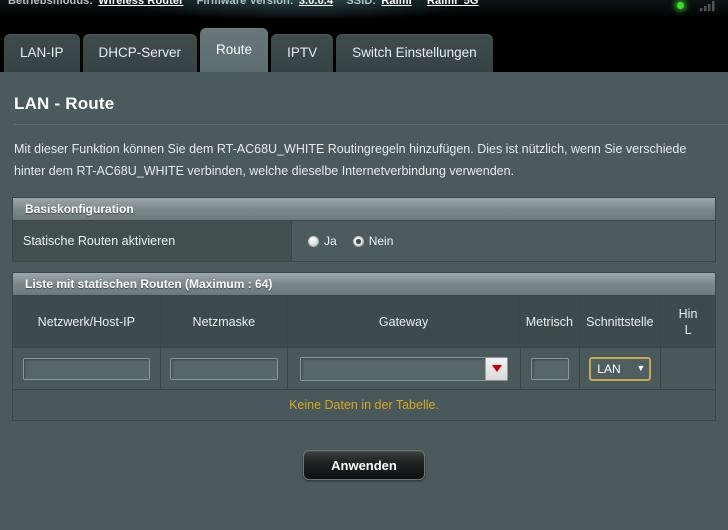 This screenshot has width=728, height=530. Describe the element at coordinates (51, 3) in the screenshot. I see `operation-mode-label: Betriebsmodus:` at that location.